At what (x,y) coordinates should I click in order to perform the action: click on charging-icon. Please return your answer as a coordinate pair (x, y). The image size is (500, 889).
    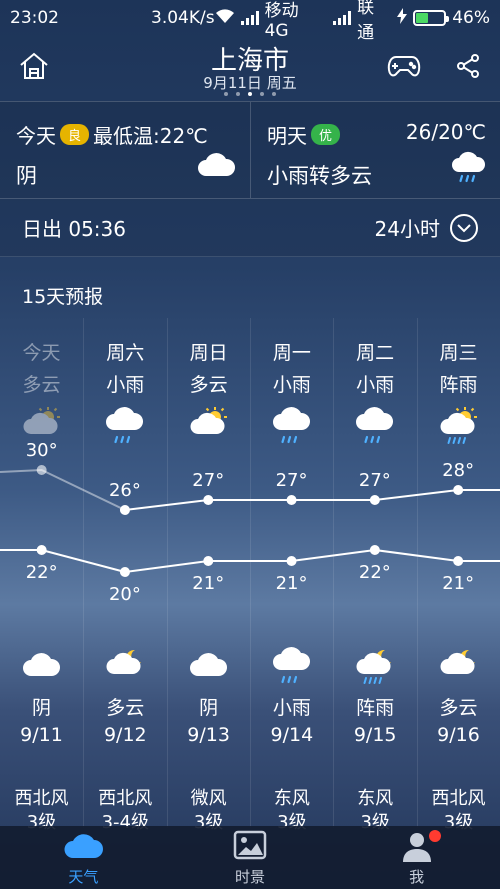
    Looking at the image, I should click on (401, 18).